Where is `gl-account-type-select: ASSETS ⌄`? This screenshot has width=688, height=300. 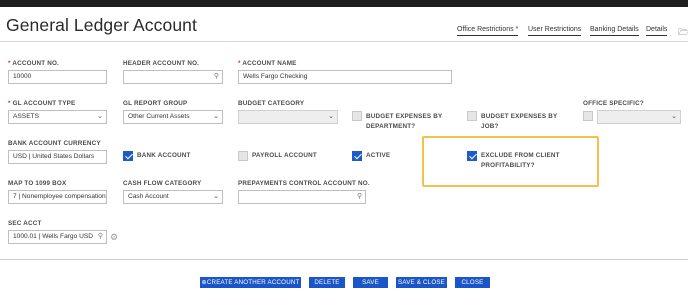
gl-account-type-select: ASSETS ⌄ is located at coordinates (57, 117).